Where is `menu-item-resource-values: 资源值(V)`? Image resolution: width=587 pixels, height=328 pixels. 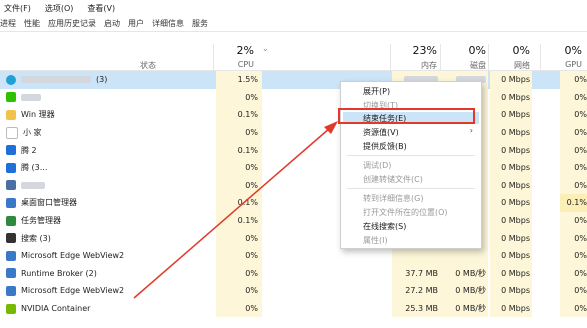
menu-item-resource-values: 资源值(V) is located at coordinates (411, 132).